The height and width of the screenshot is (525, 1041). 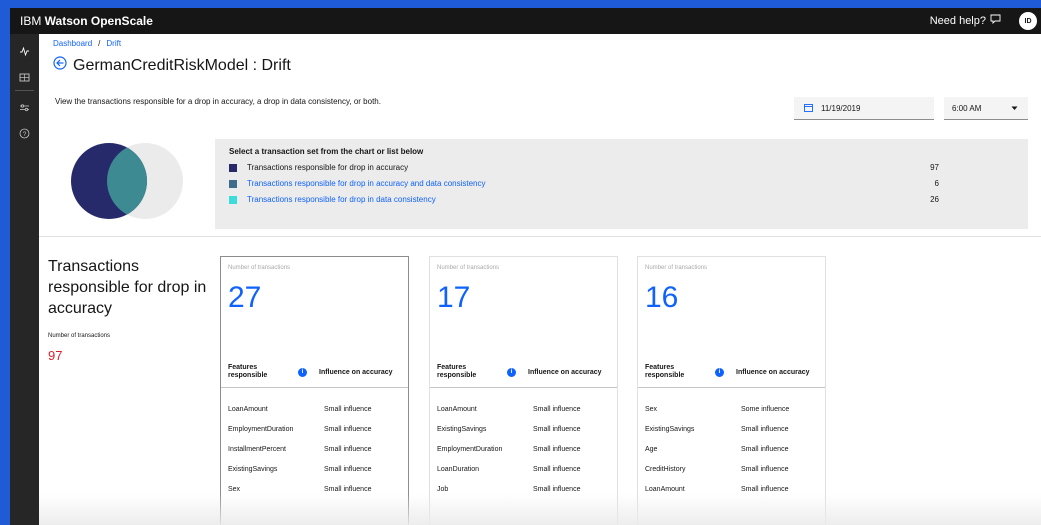 What do you see at coordinates (765, 409) in the screenshot?
I see `influence-value: Some influence` at bounding box center [765, 409].